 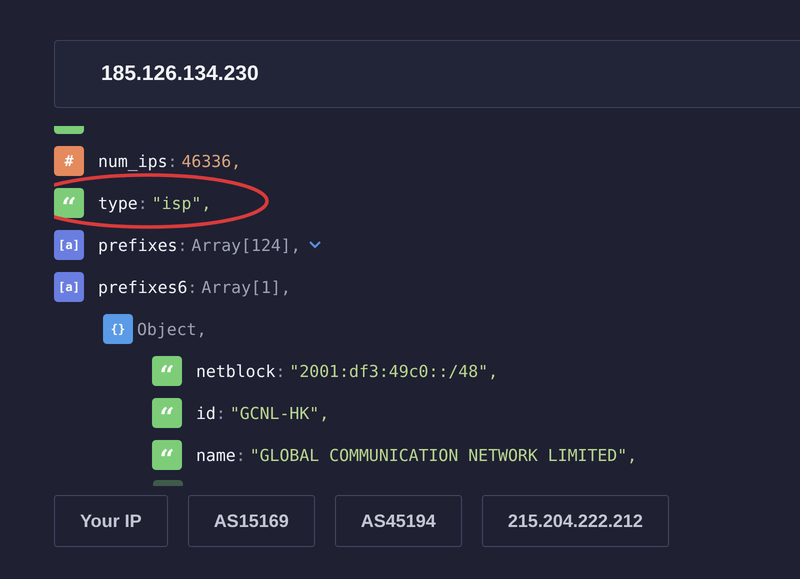 What do you see at coordinates (575, 521) in the screenshot?
I see `lookup-button: 215.204.222.212` at bounding box center [575, 521].